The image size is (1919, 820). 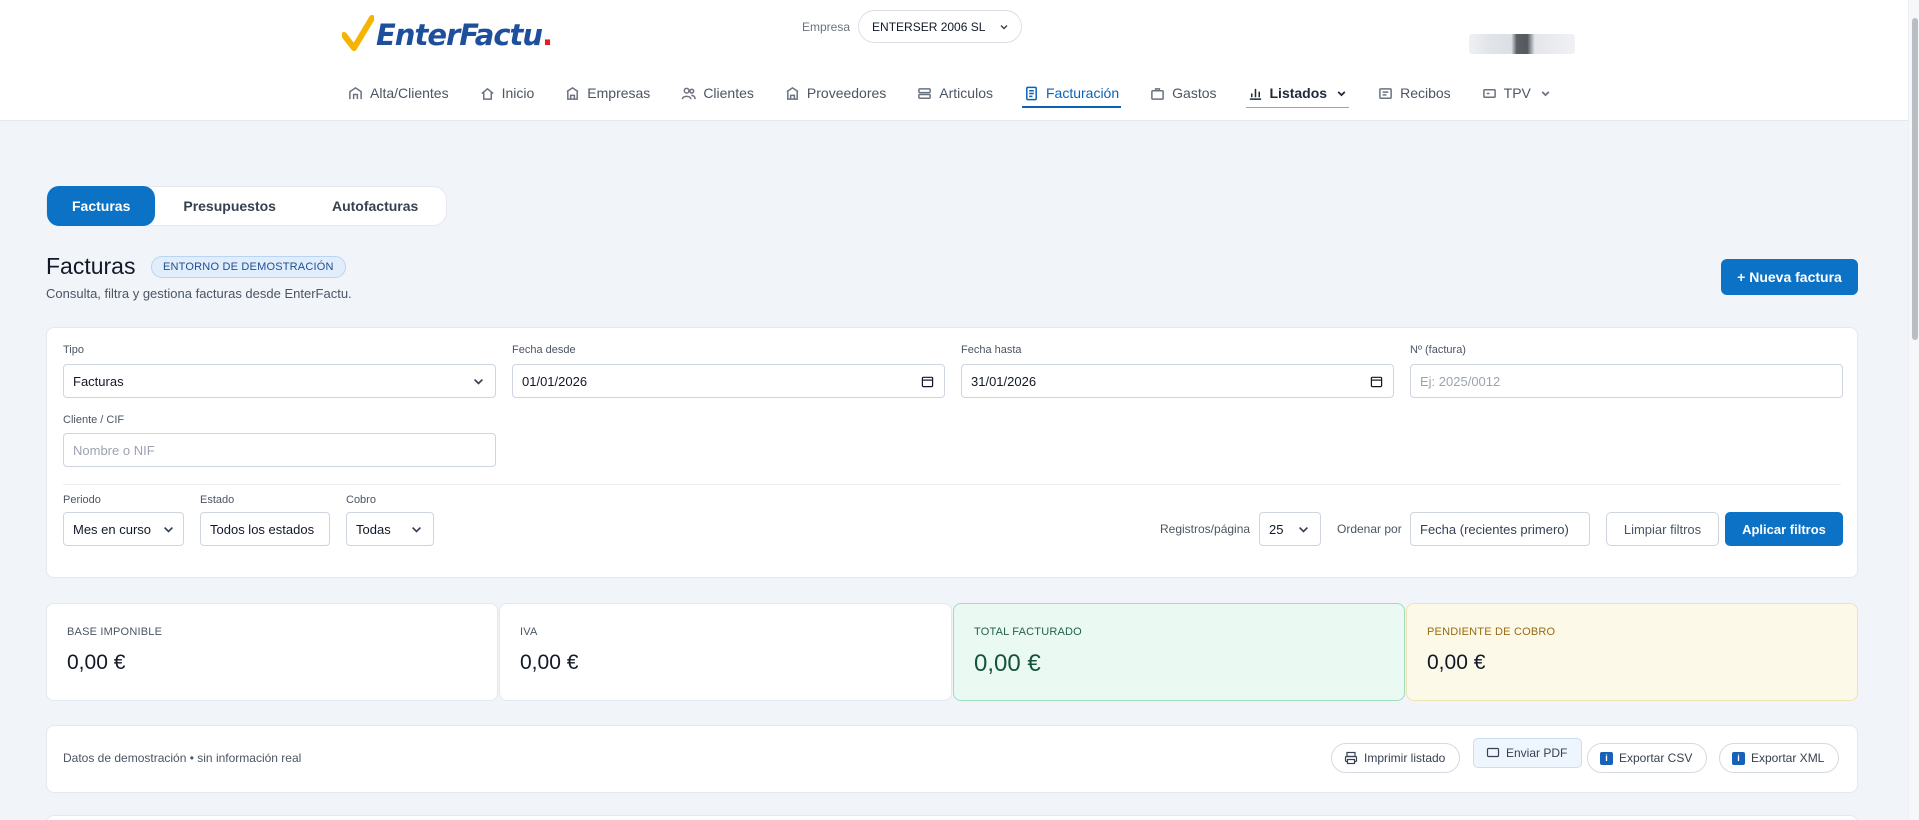 I want to click on results-card-edge, so click(x=952, y=817).